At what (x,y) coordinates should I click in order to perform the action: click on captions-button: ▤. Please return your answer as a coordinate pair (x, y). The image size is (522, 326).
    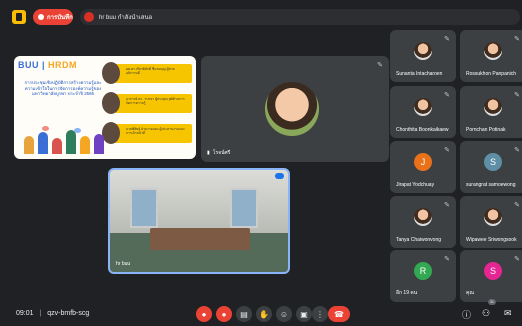
    Looking at the image, I should click on (244, 314).